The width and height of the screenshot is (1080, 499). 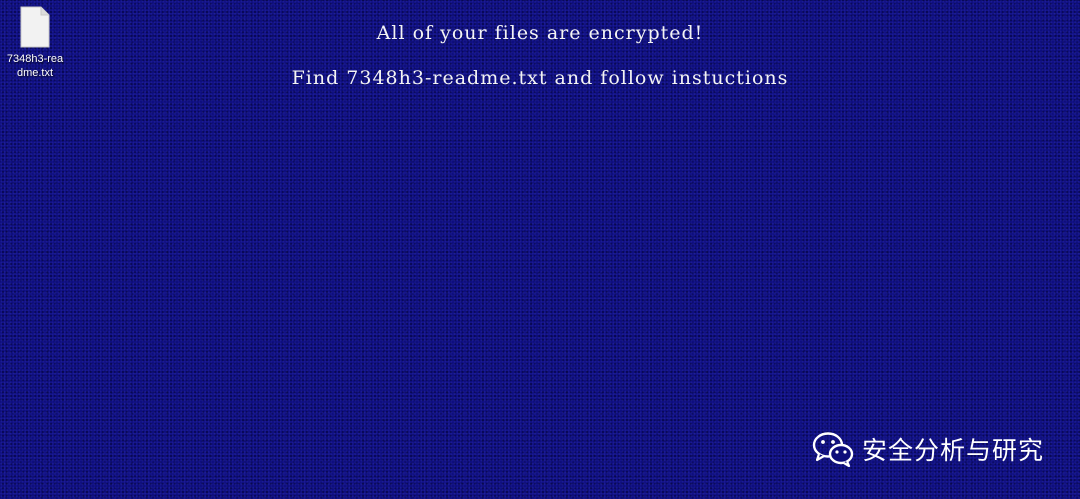 I want to click on ransom-message-title: All of your files are encrypted!, so click(x=540, y=33).